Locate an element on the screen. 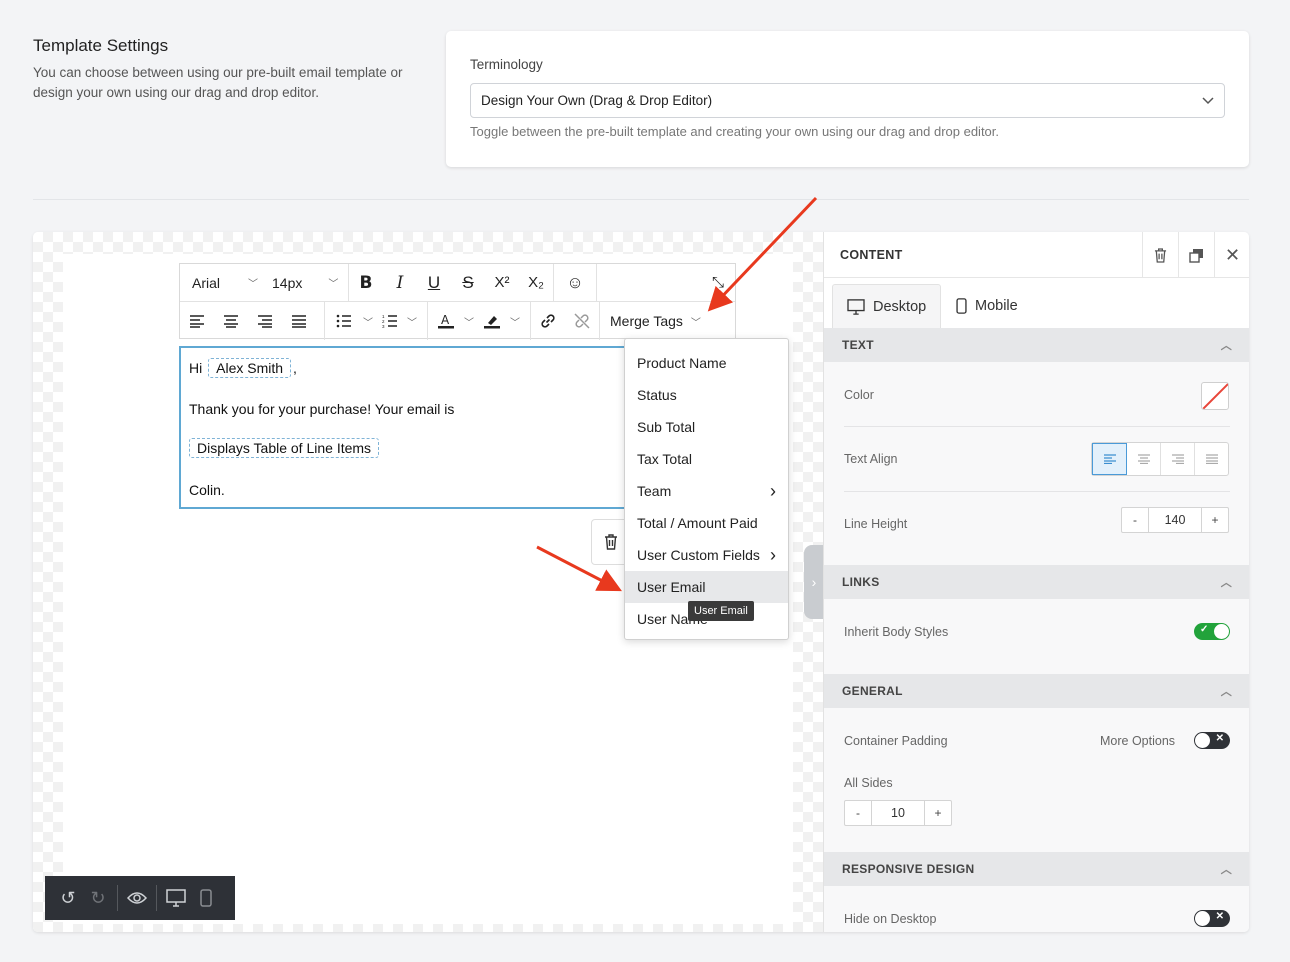 The image size is (1290, 962). merge-menu-item: Total / Amount Paid is located at coordinates (706, 523).